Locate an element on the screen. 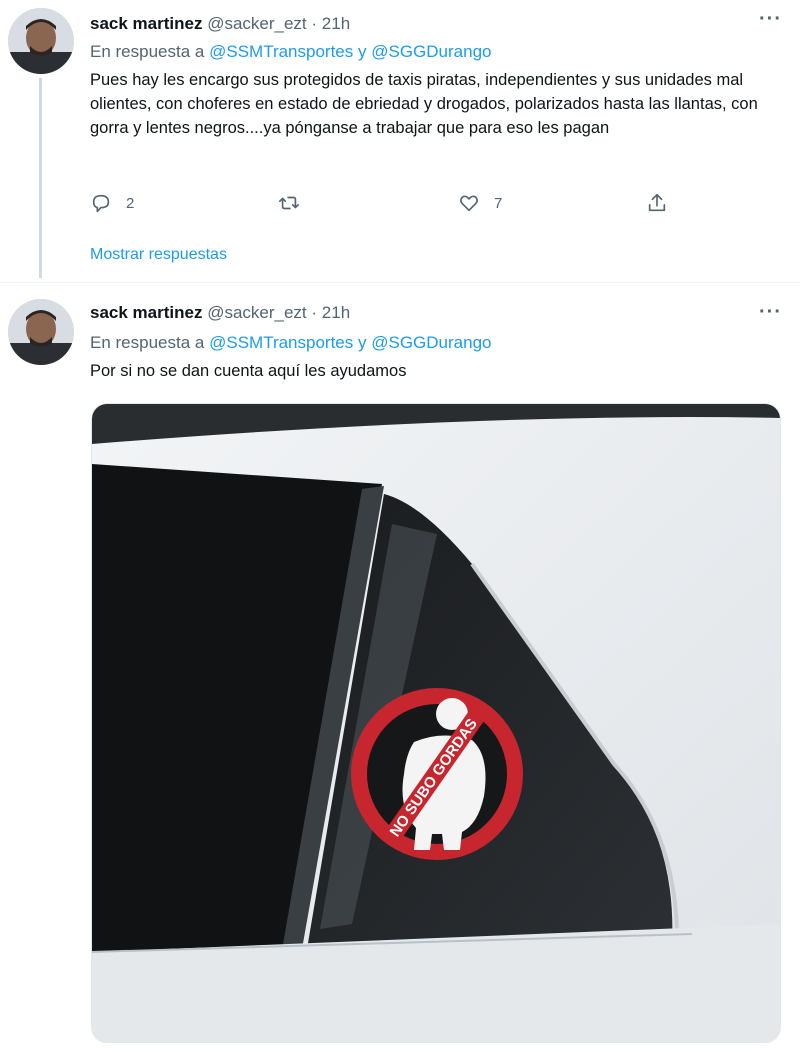 This screenshot has height=1050, width=800. like-count: 7 is located at coordinates (498, 203).